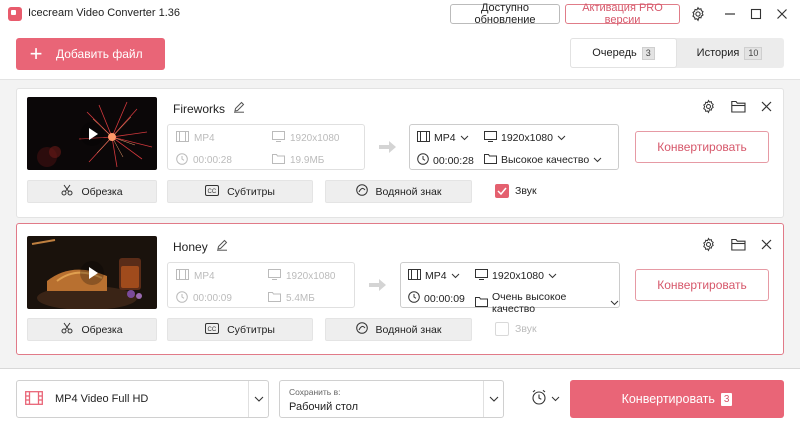 This screenshot has width=800, height=429. What do you see at coordinates (526, 329) in the screenshot?
I see `sound-label: Звук` at bounding box center [526, 329].